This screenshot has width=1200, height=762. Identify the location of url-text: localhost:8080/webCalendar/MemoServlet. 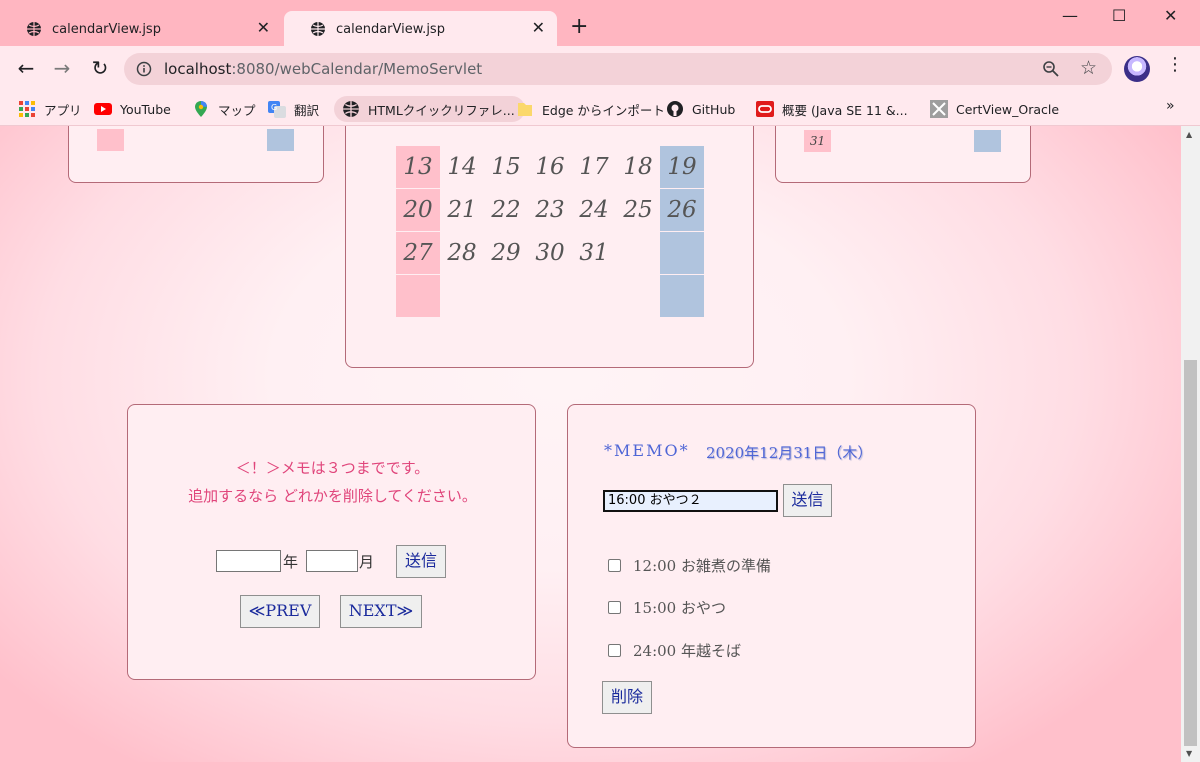
(323, 69).